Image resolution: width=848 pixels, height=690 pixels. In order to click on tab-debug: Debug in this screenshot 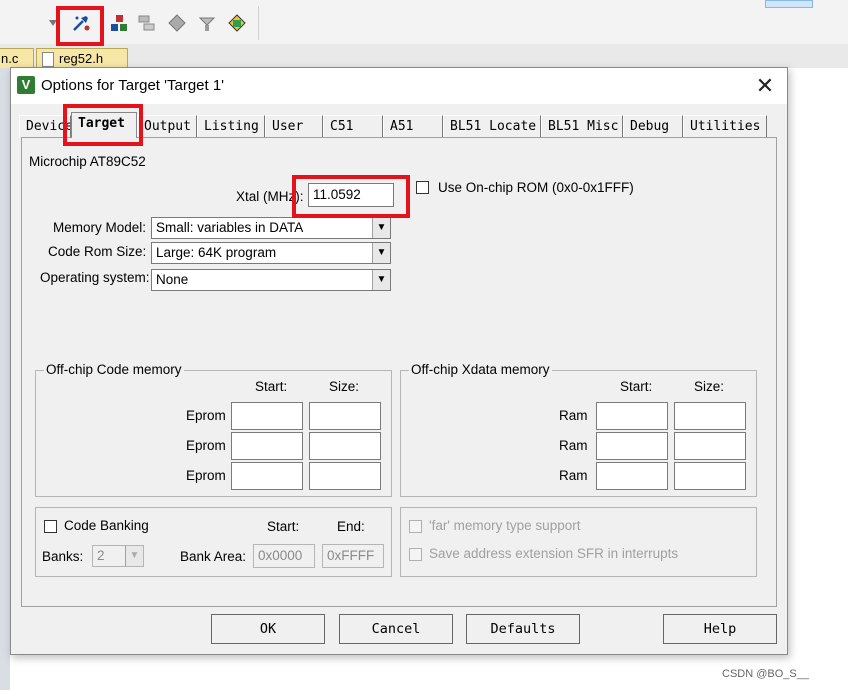, I will do `click(653, 126)`.